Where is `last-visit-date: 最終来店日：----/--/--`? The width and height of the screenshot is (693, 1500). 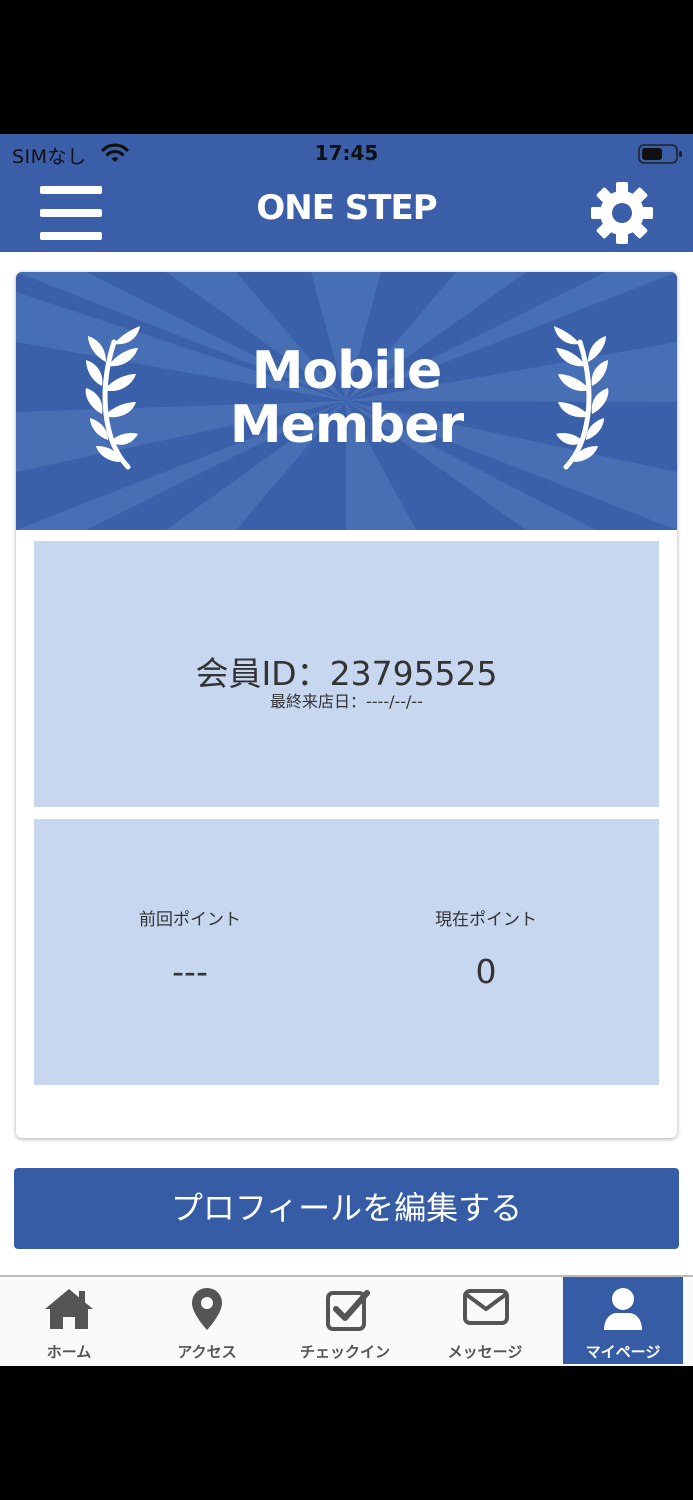
last-visit-date: 最終来店日：----/--/-- is located at coordinates (346, 701).